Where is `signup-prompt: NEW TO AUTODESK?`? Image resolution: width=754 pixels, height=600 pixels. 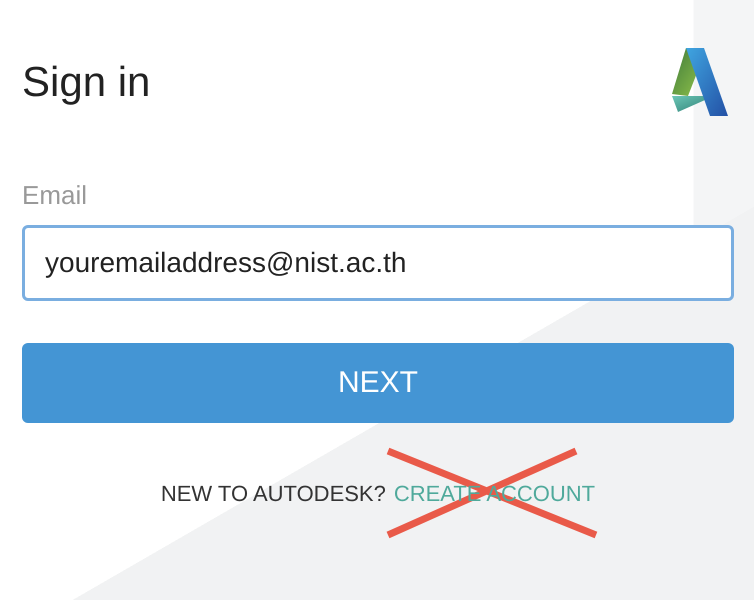
signup-prompt: NEW TO AUTODESK? is located at coordinates (273, 494).